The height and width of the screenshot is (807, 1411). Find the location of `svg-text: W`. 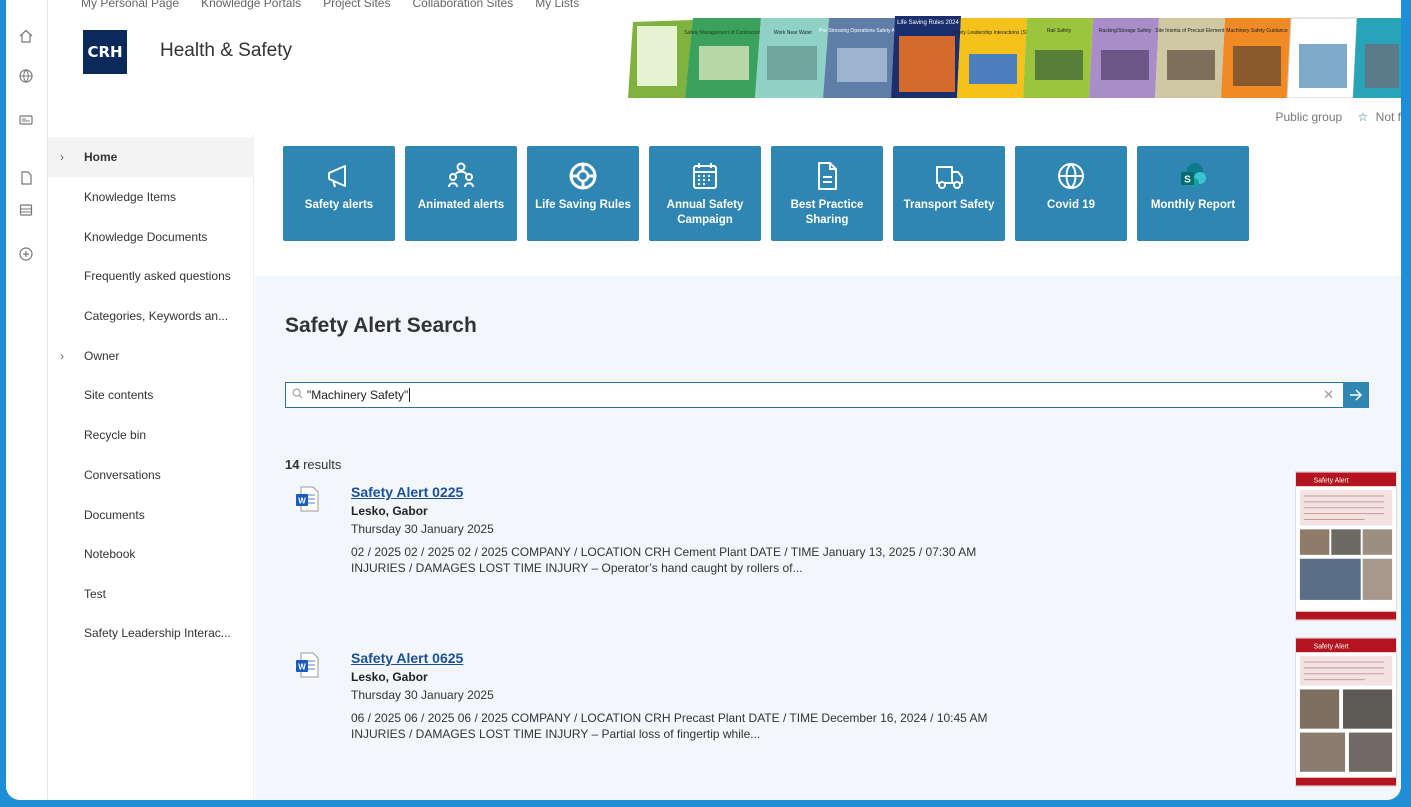

svg-text: W is located at coordinates (302, 667).